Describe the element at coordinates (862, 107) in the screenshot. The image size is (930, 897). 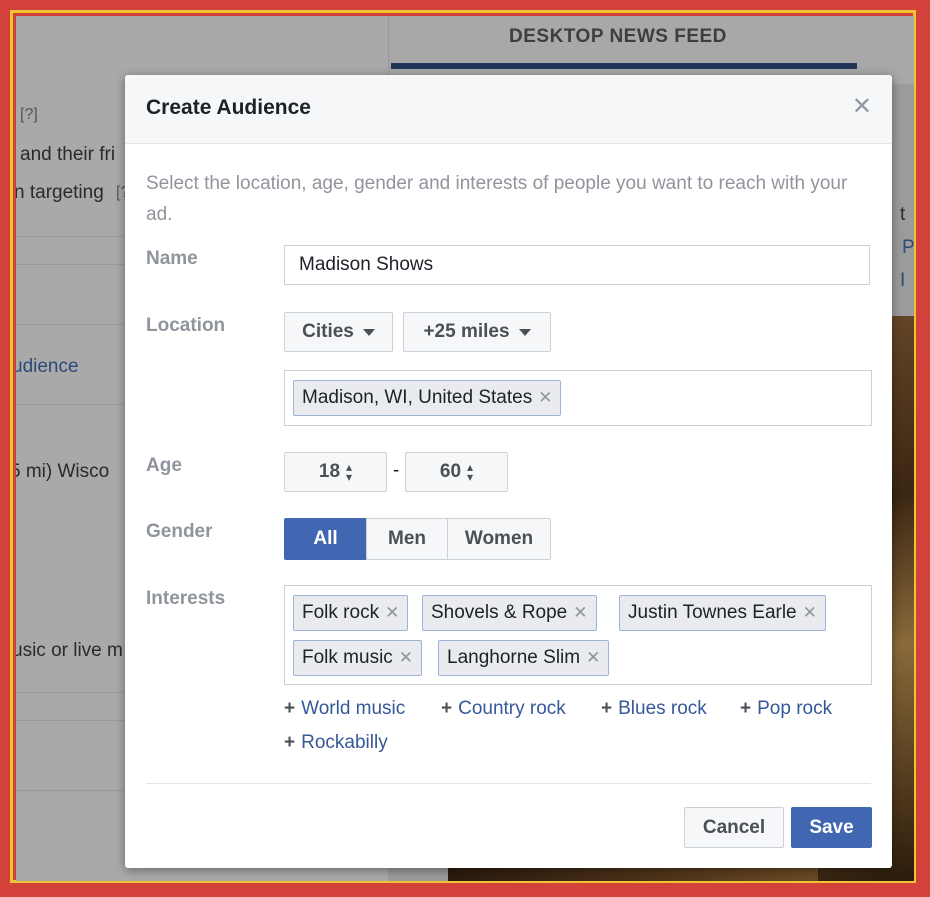
I see `close-icon: ✕` at that location.